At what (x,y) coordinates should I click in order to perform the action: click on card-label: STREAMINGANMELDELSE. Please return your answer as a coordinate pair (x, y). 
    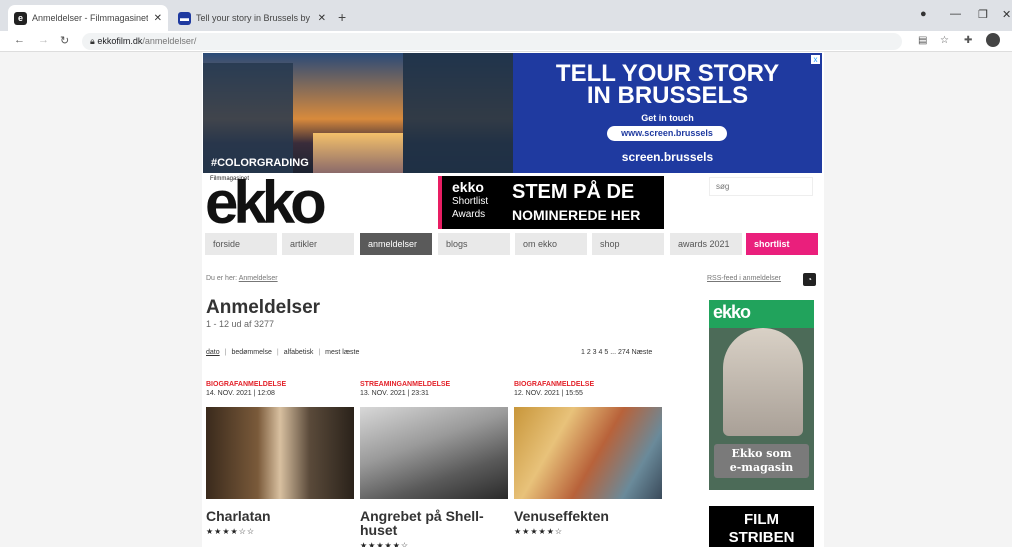
    Looking at the image, I should click on (405, 384).